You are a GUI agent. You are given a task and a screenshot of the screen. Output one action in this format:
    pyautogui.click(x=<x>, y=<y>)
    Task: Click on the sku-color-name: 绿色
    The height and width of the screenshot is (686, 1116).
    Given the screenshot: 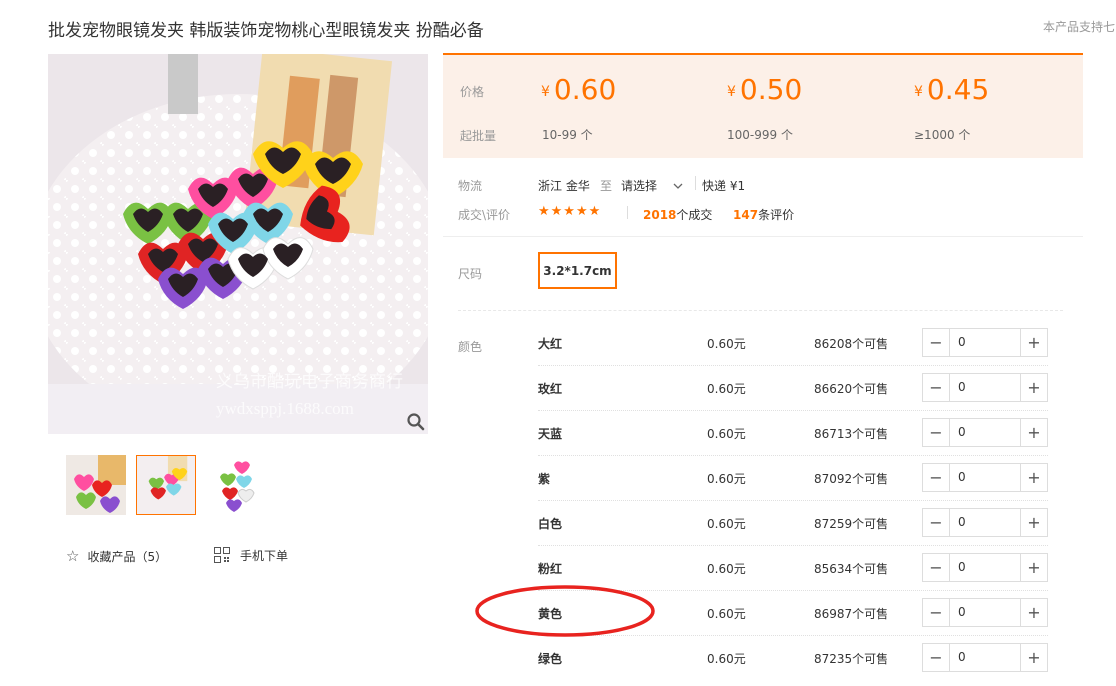 What is the action you would take?
    pyautogui.click(x=550, y=659)
    